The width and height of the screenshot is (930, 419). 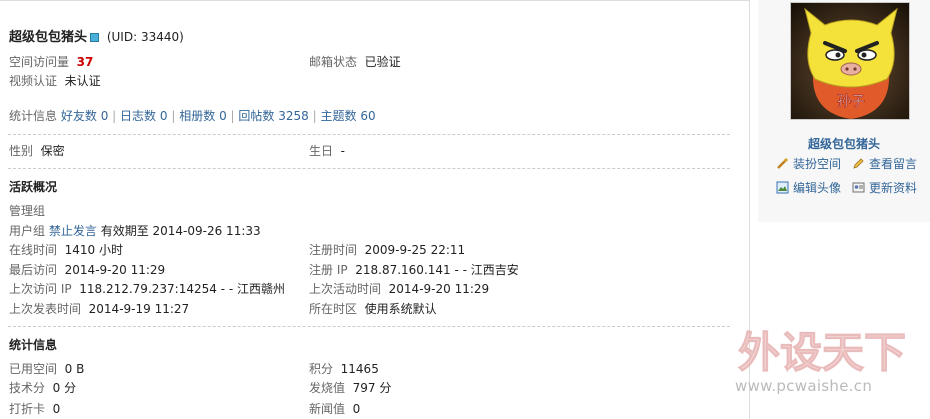 I want to click on stats-line-label: 统计信息, so click(x=33, y=116).